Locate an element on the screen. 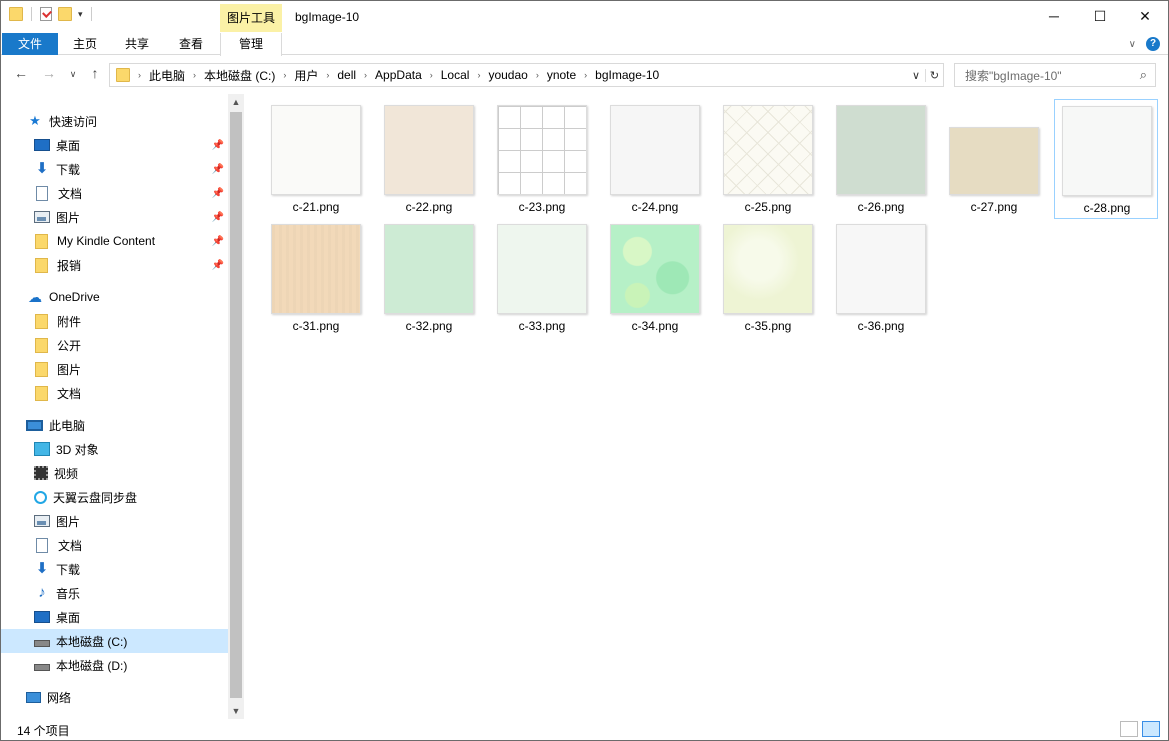  nav-item-pc-downloads: ⬇ 下载 is located at coordinates (114, 569).